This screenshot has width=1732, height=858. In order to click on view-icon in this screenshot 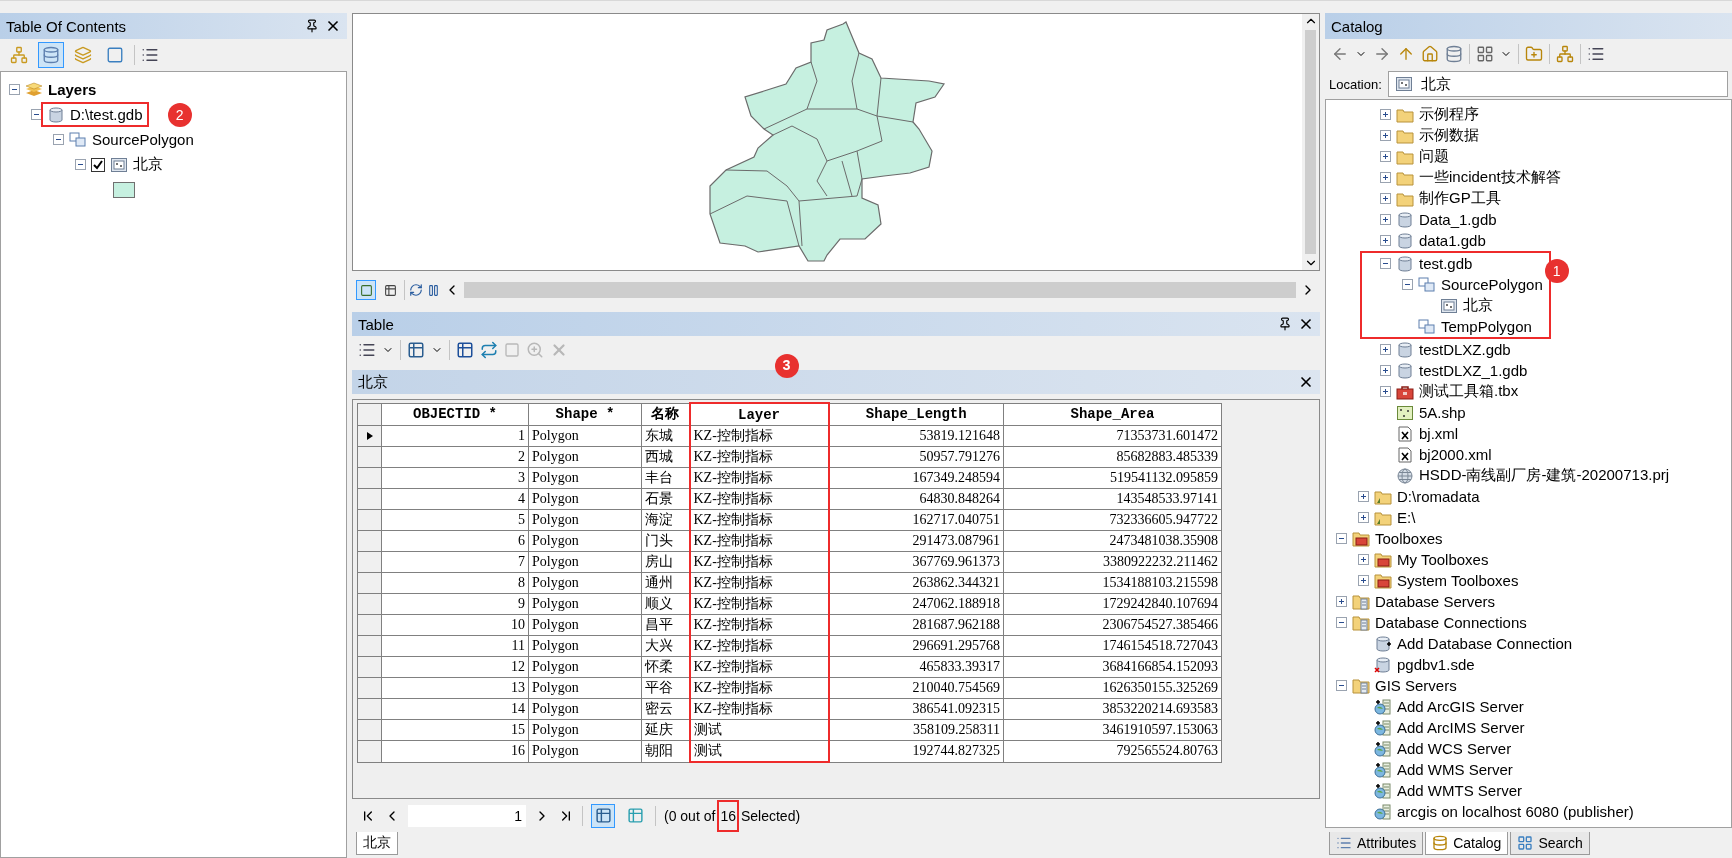, I will do `click(1485, 54)`.